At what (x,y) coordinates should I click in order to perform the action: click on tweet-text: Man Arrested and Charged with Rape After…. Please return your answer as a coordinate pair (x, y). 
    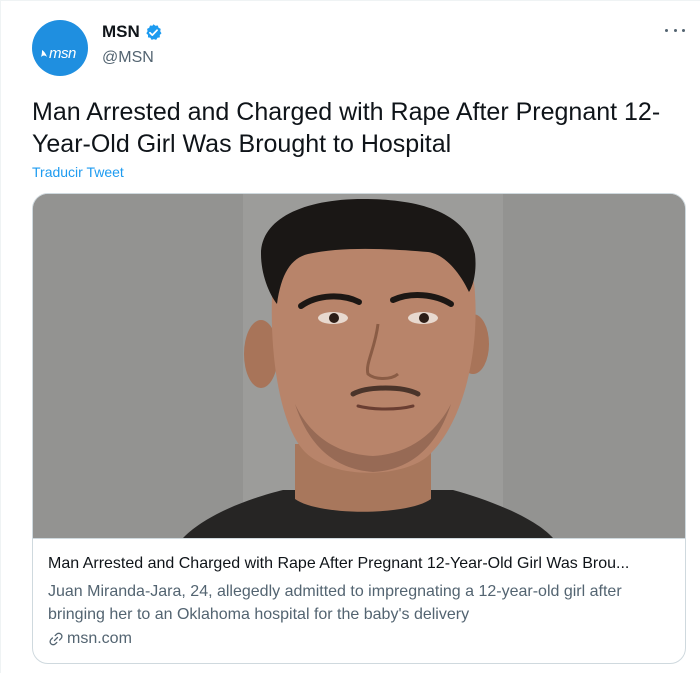
    Looking at the image, I should click on (346, 128).